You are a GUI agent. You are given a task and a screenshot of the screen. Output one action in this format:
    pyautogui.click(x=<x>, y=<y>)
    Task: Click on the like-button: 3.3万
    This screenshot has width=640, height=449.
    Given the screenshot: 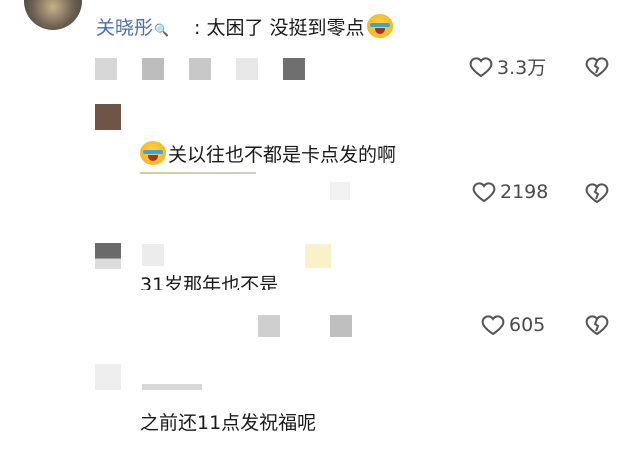 What is the action you would take?
    pyautogui.click(x=507, y=66)
    